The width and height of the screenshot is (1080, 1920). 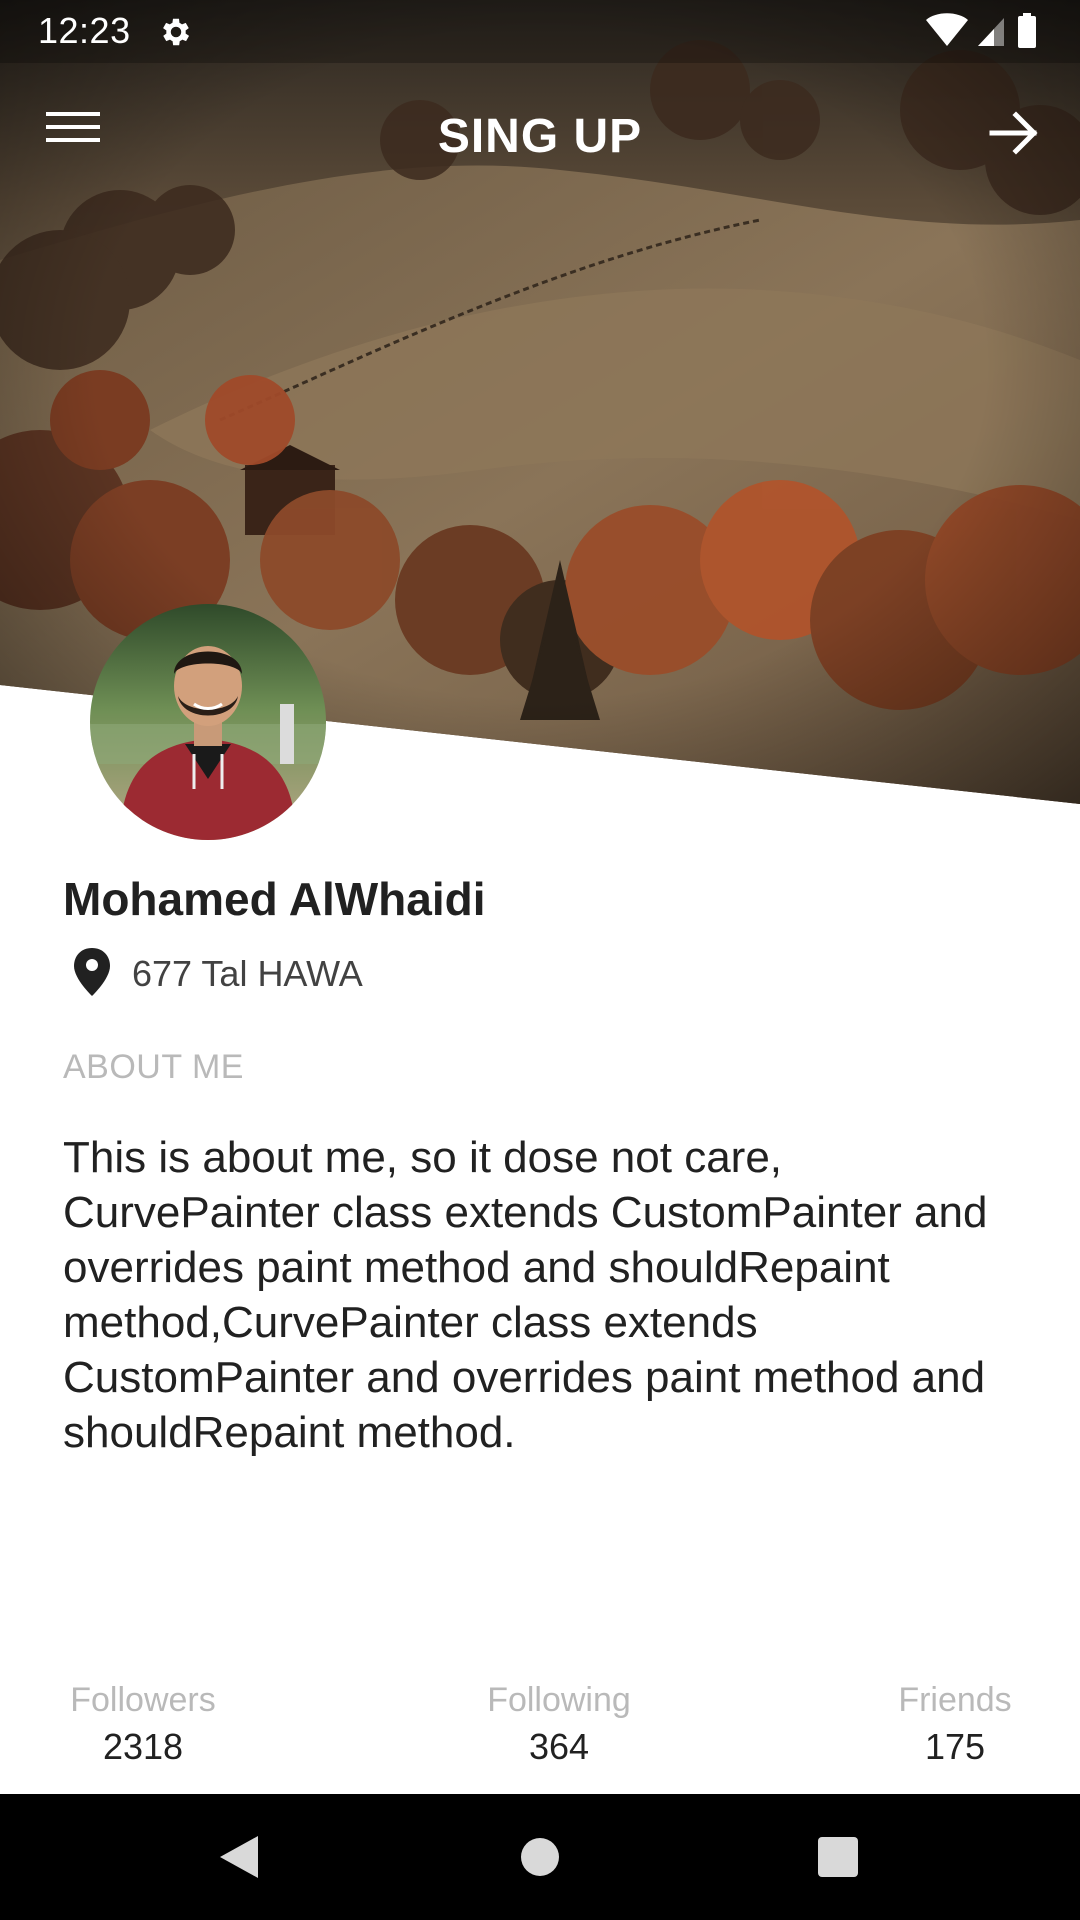 I want to click on app-bar: SING UP, so click(x=540, y=136).